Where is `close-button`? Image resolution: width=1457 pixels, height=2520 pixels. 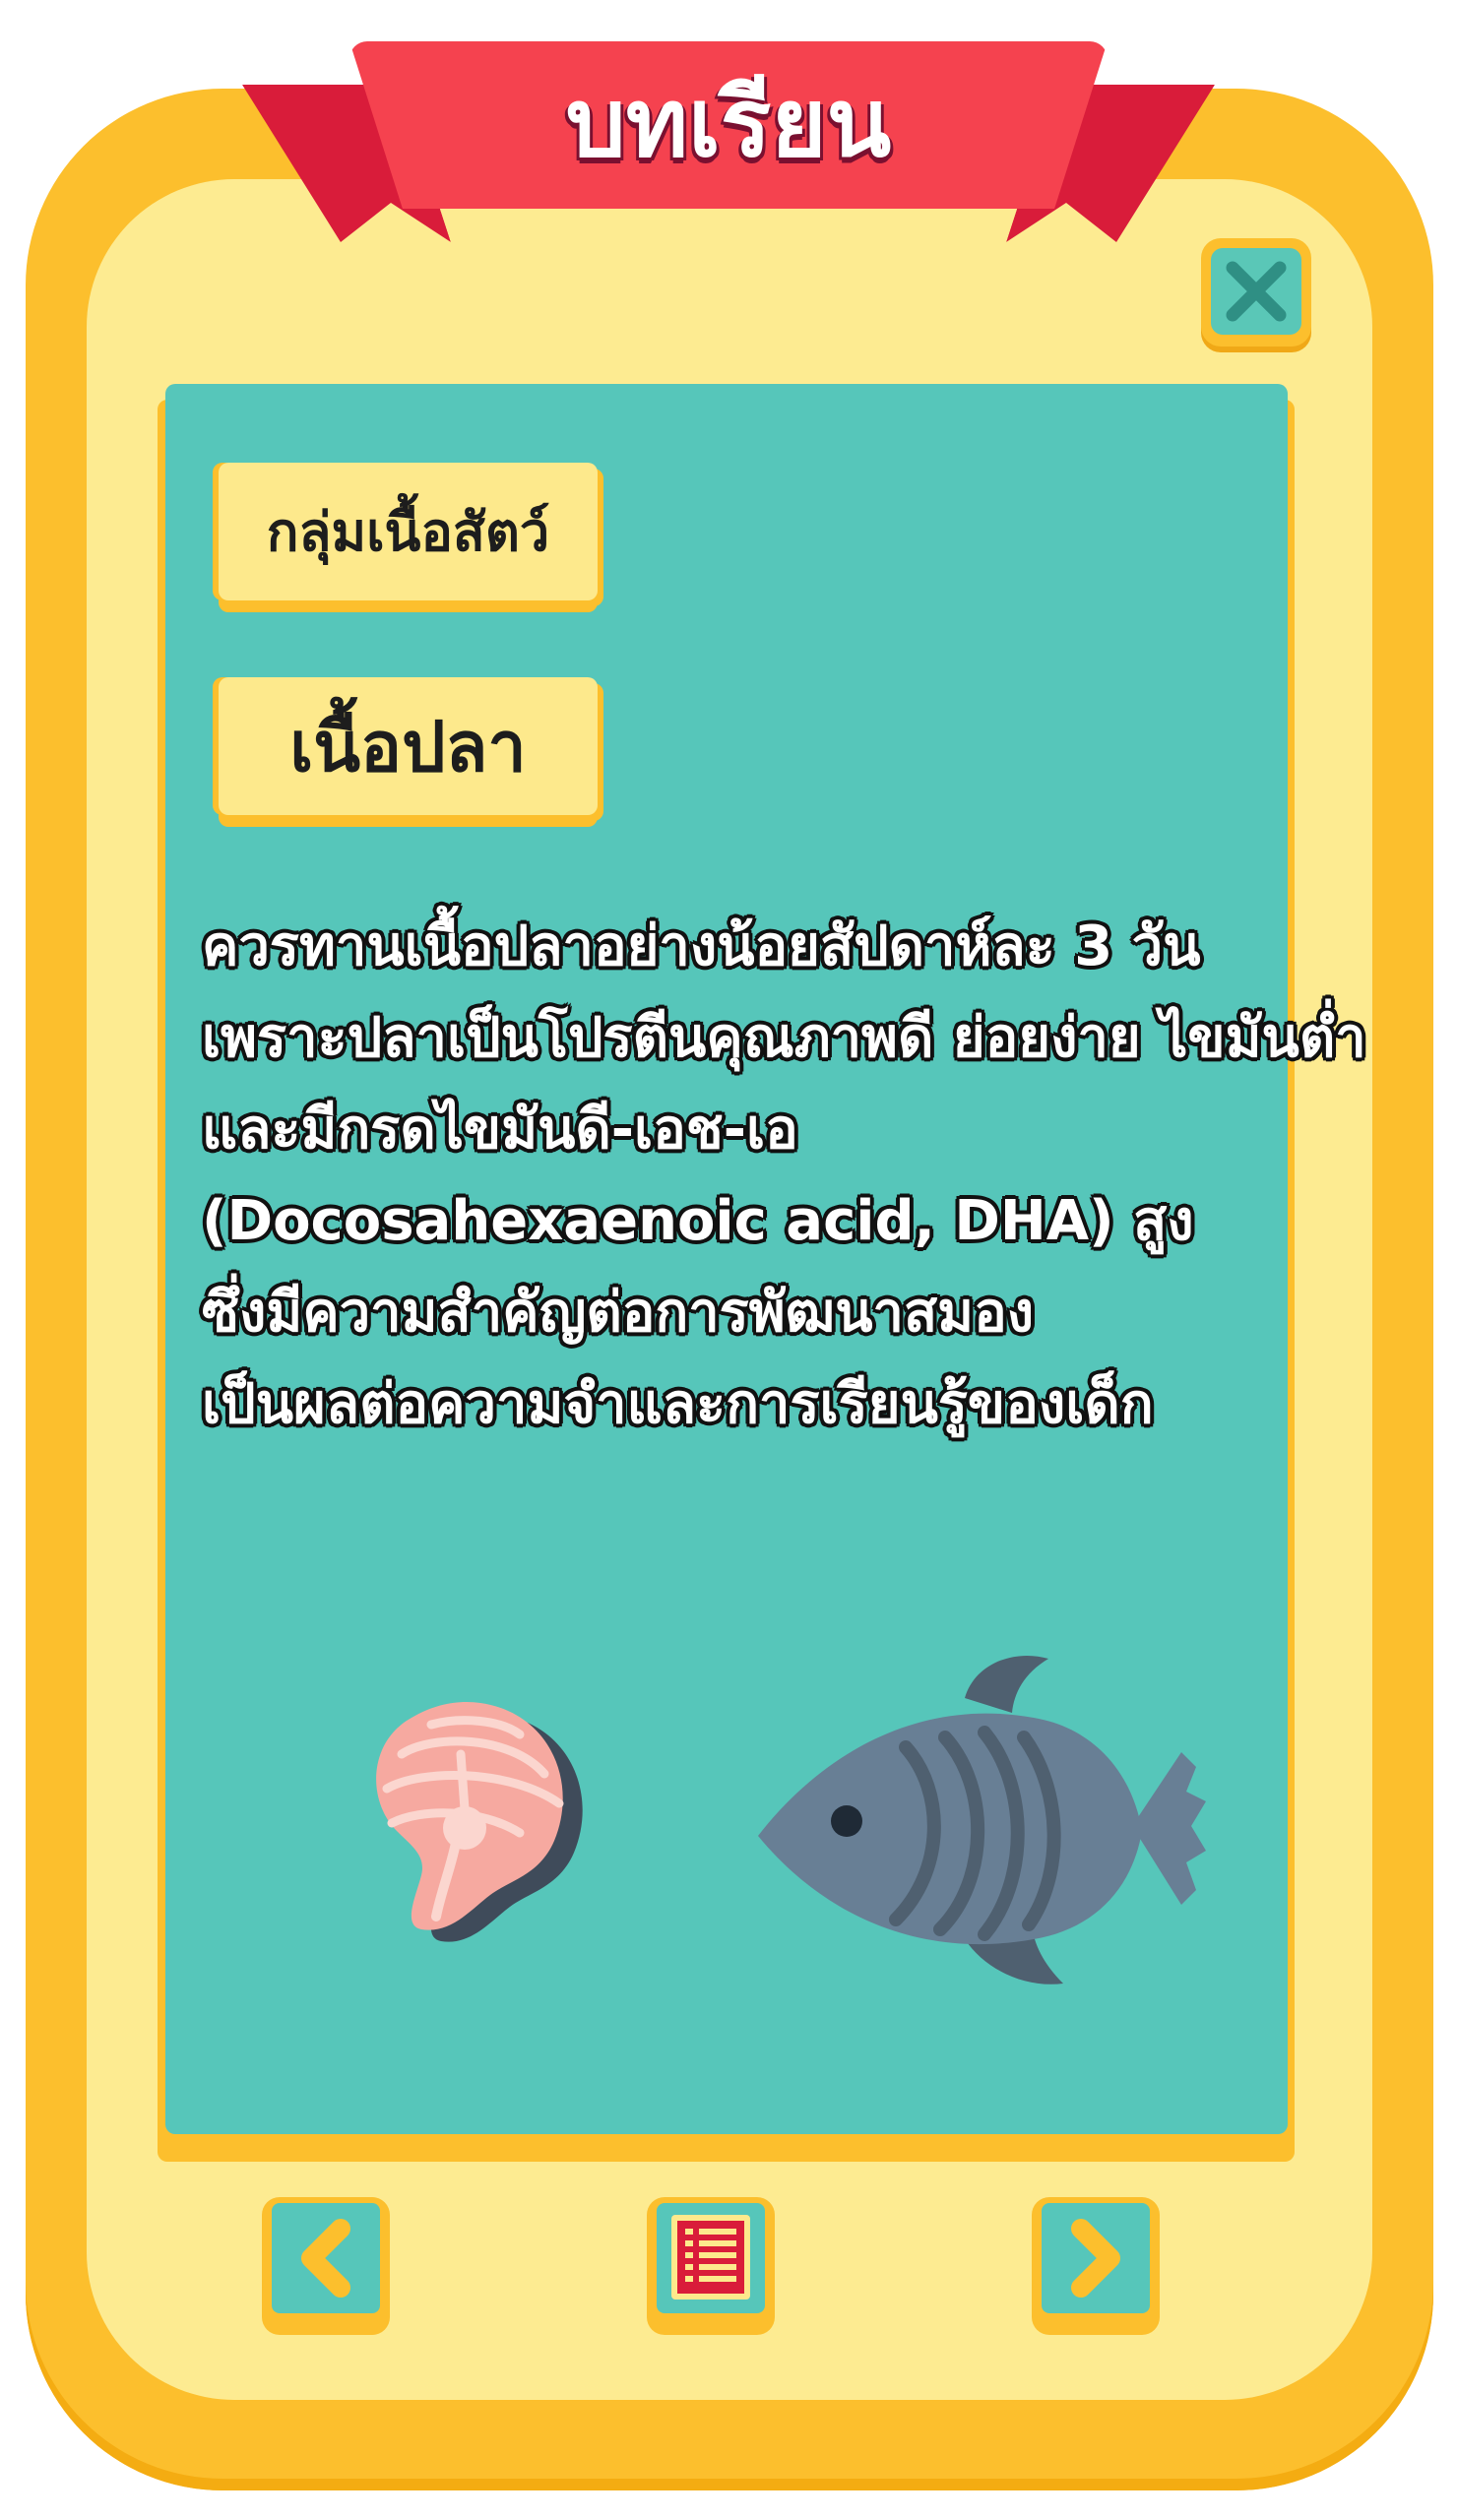 close-button is located at coordinates (1256, 292).